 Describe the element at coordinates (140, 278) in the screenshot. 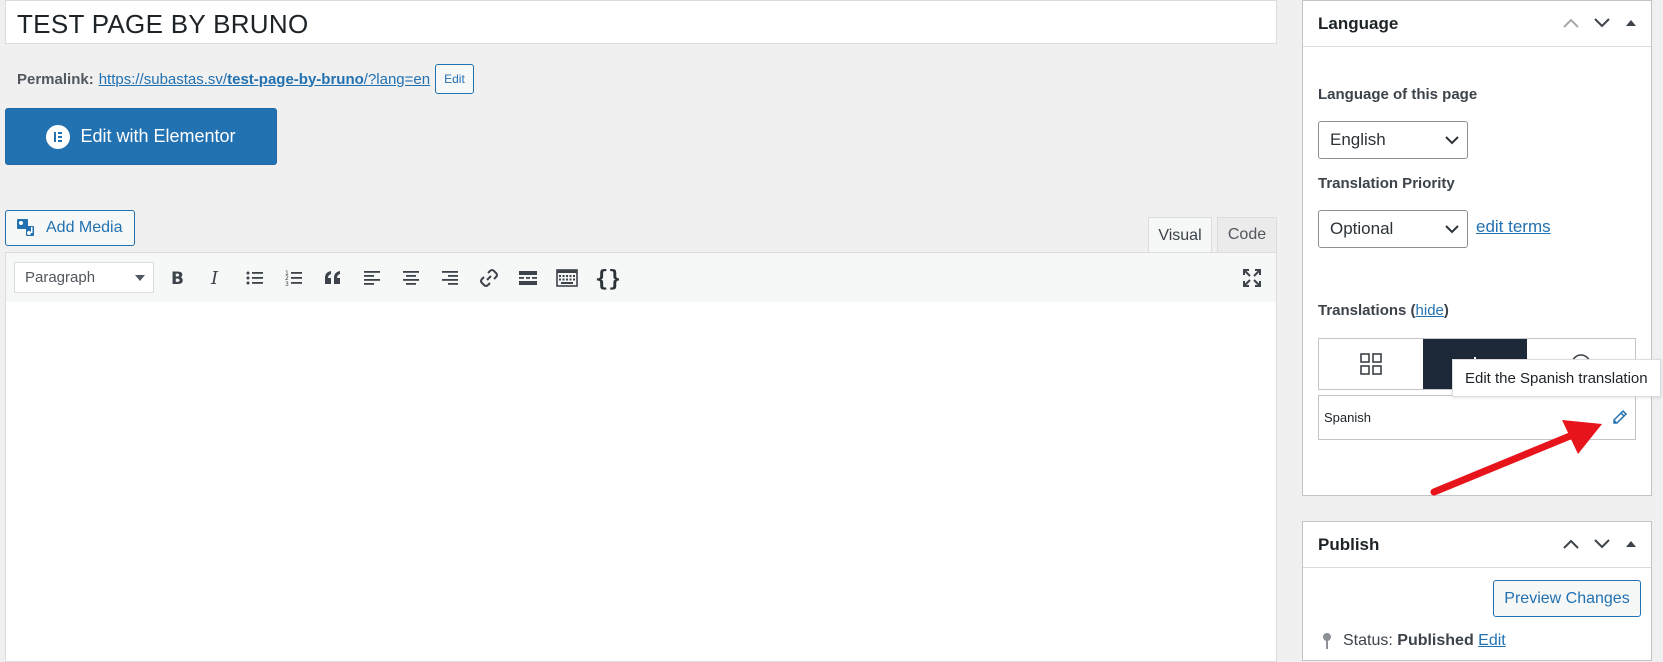

I see `caret-down-icon` at that location.